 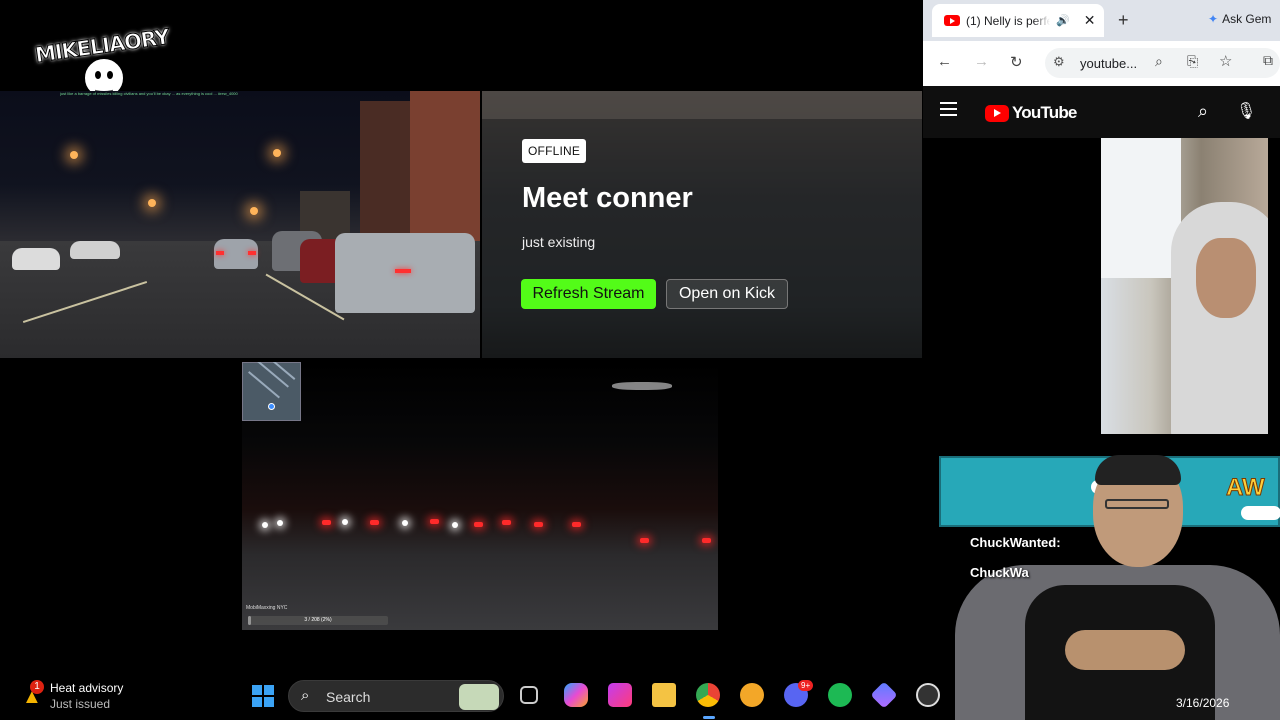 I want to click on back-arrow-icon: ←, so click(x=944, y=61).